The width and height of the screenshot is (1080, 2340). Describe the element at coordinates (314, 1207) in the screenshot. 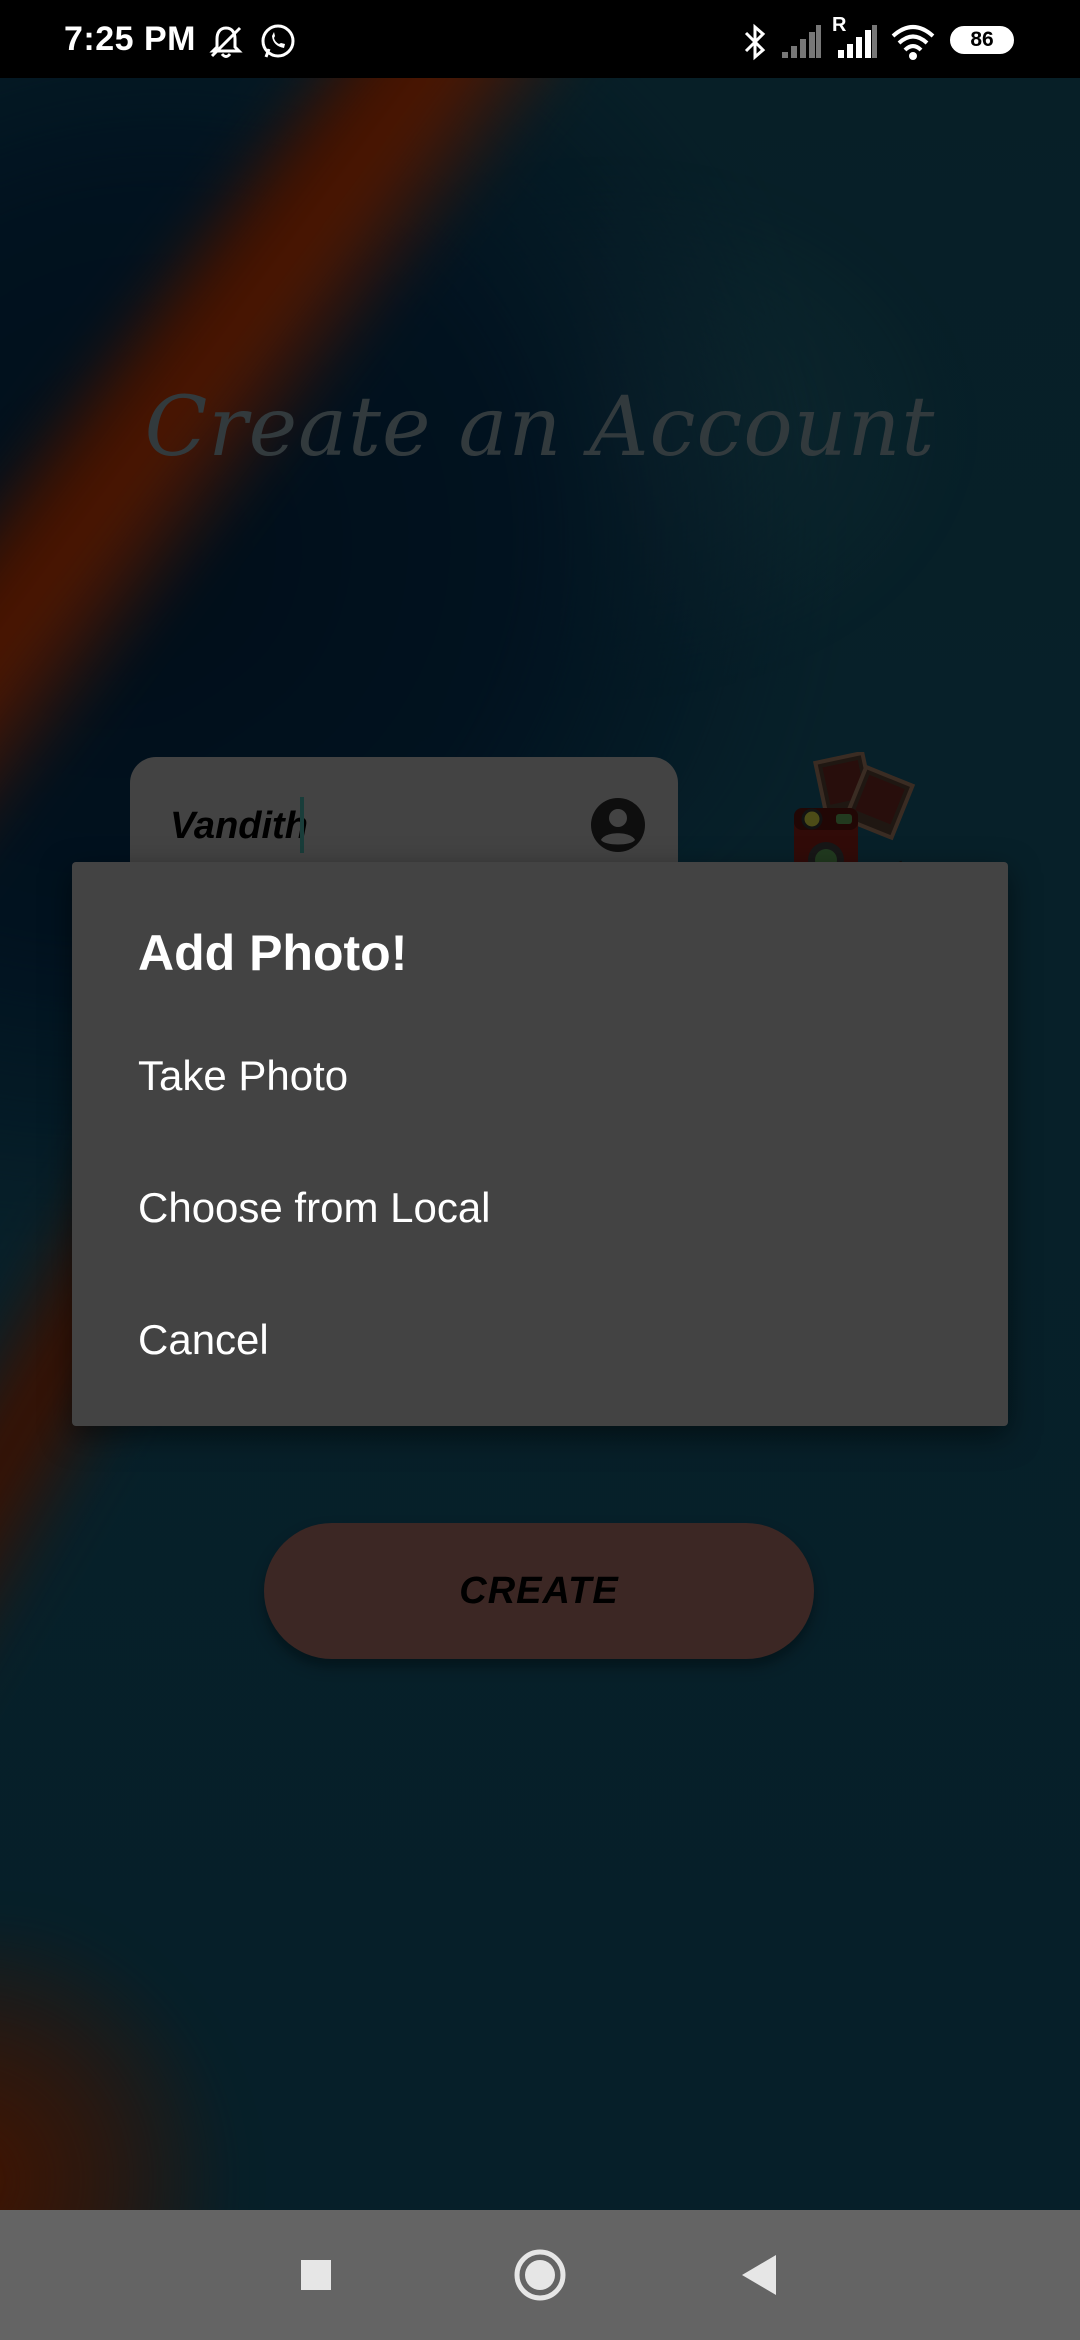

I see `choose-from-local-label: Choose from Local` at that location.